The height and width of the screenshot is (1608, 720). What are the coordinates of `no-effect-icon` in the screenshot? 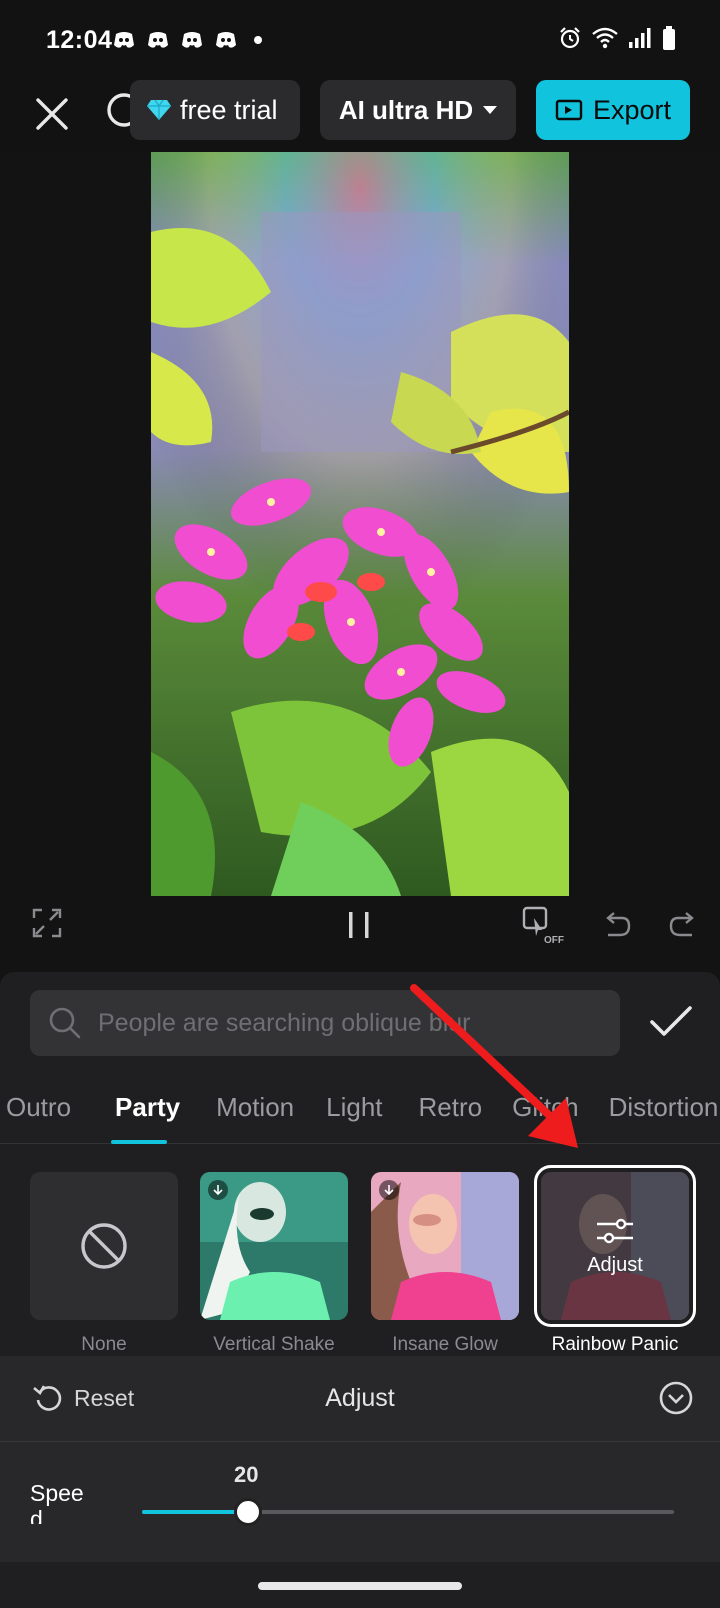 It's located at (104, 1246).